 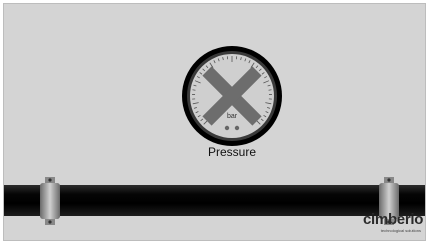 I want to click on pressure-gauge: bar, so click(x=232, y=96).